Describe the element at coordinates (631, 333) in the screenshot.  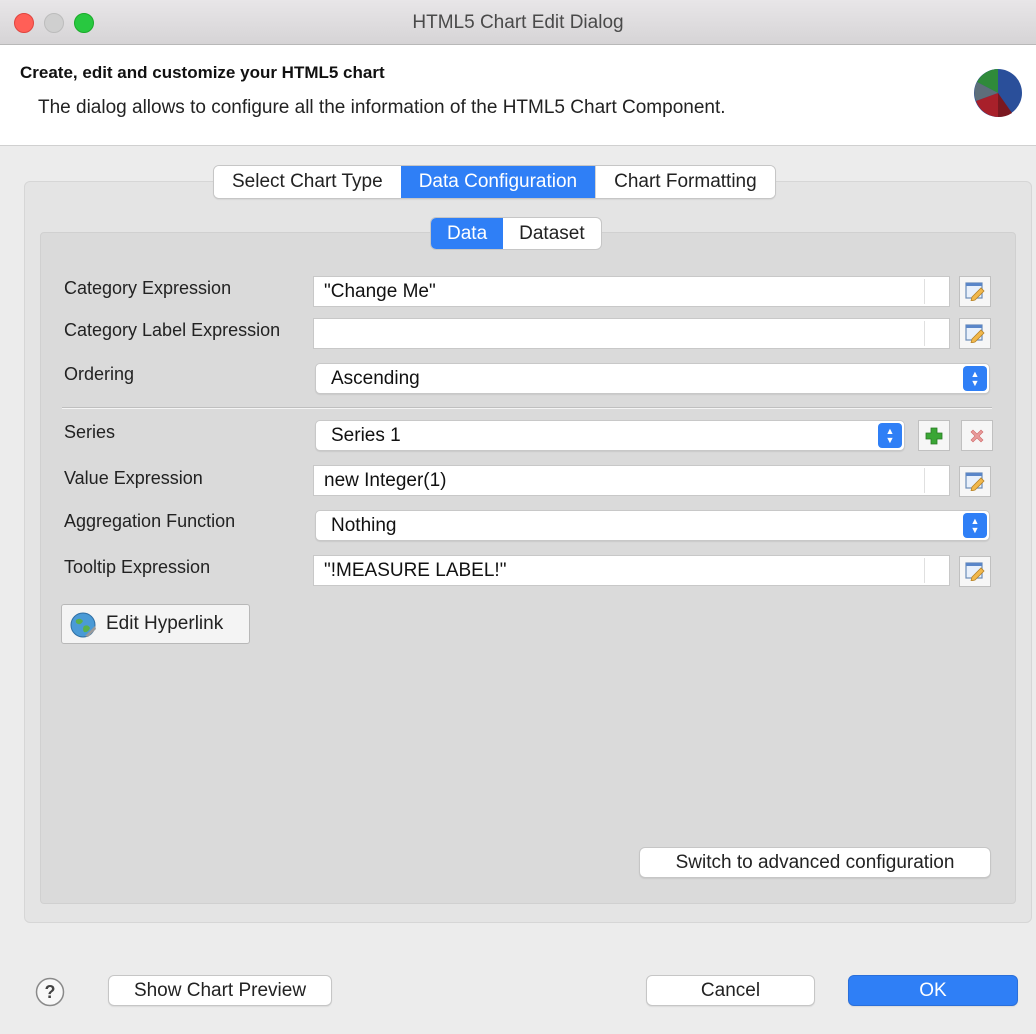
I see `category-label-expression-field` at that location.